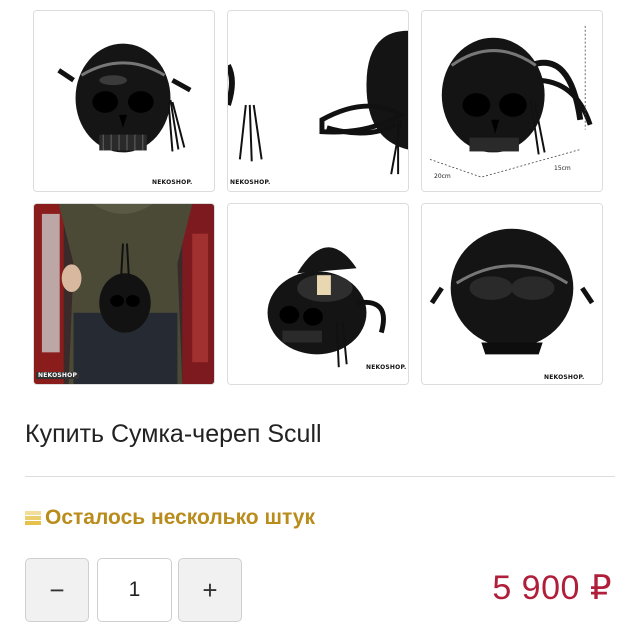 The height and width of the screenshot is (641, 640). I want to click on skull-bag-worn-image, so click(124, 294).